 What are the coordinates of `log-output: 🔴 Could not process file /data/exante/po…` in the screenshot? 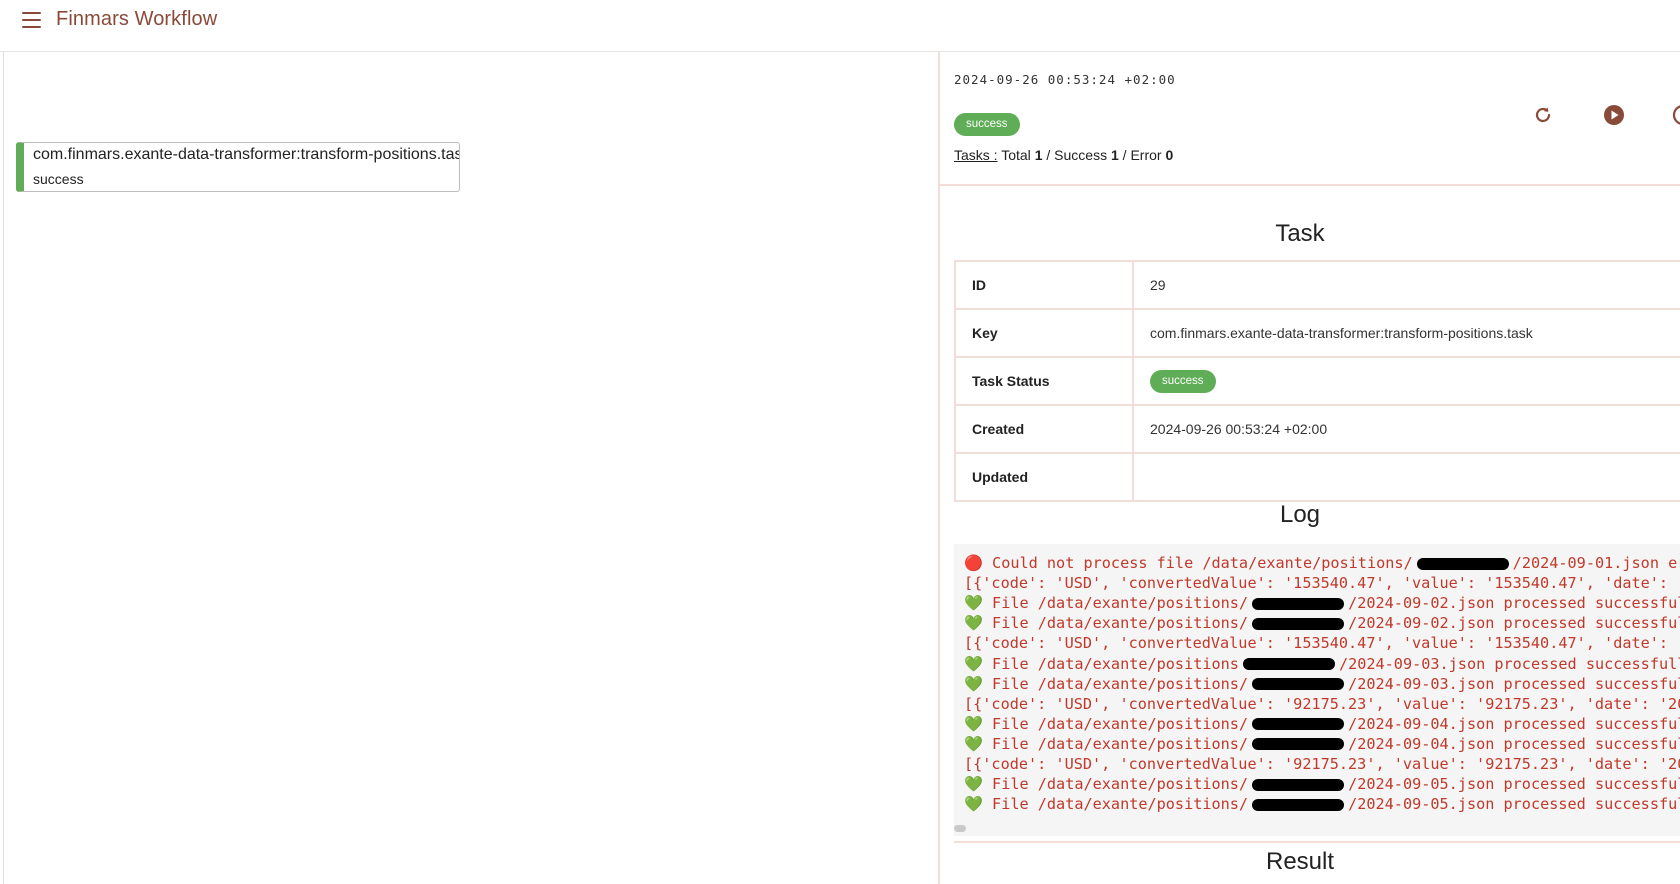 It's located at (1317, 690).